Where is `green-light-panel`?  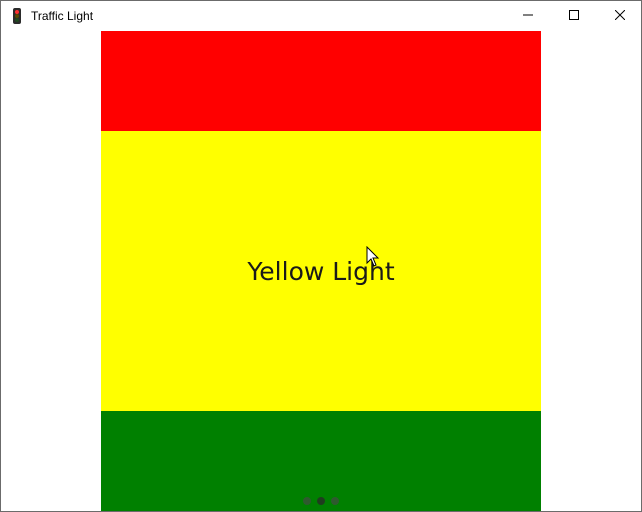
green-light-panel is located at coordinates (321, 461).